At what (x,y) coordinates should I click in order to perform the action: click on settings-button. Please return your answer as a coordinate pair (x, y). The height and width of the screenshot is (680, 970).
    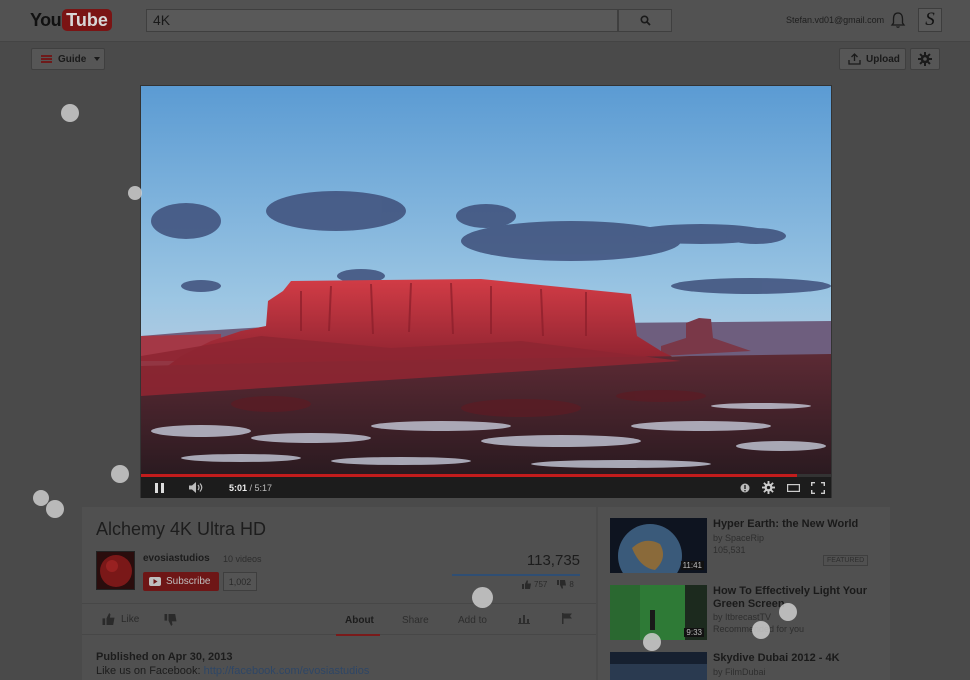
    Looking at the image, I should click on (925, 59).